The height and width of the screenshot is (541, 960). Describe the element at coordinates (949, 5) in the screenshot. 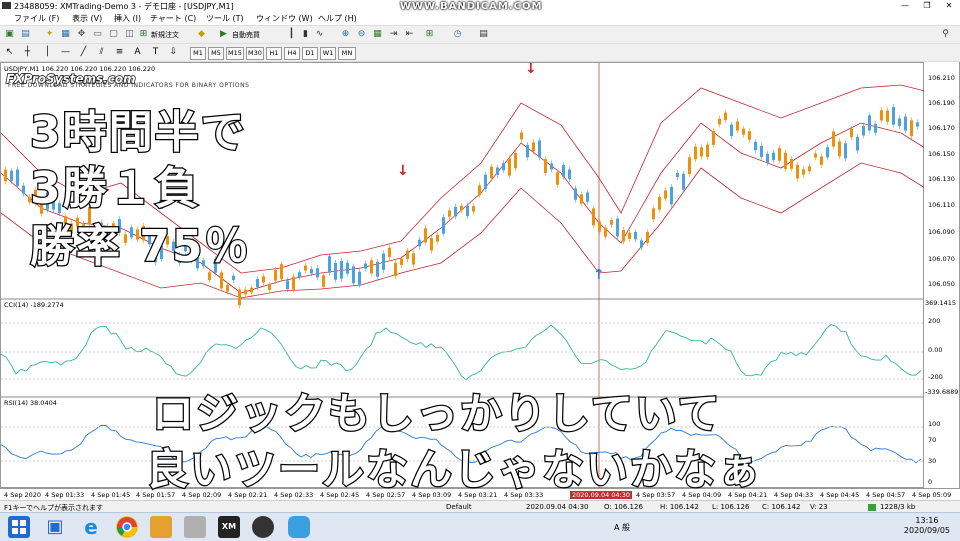

I see `close-button: ✕` at that location.